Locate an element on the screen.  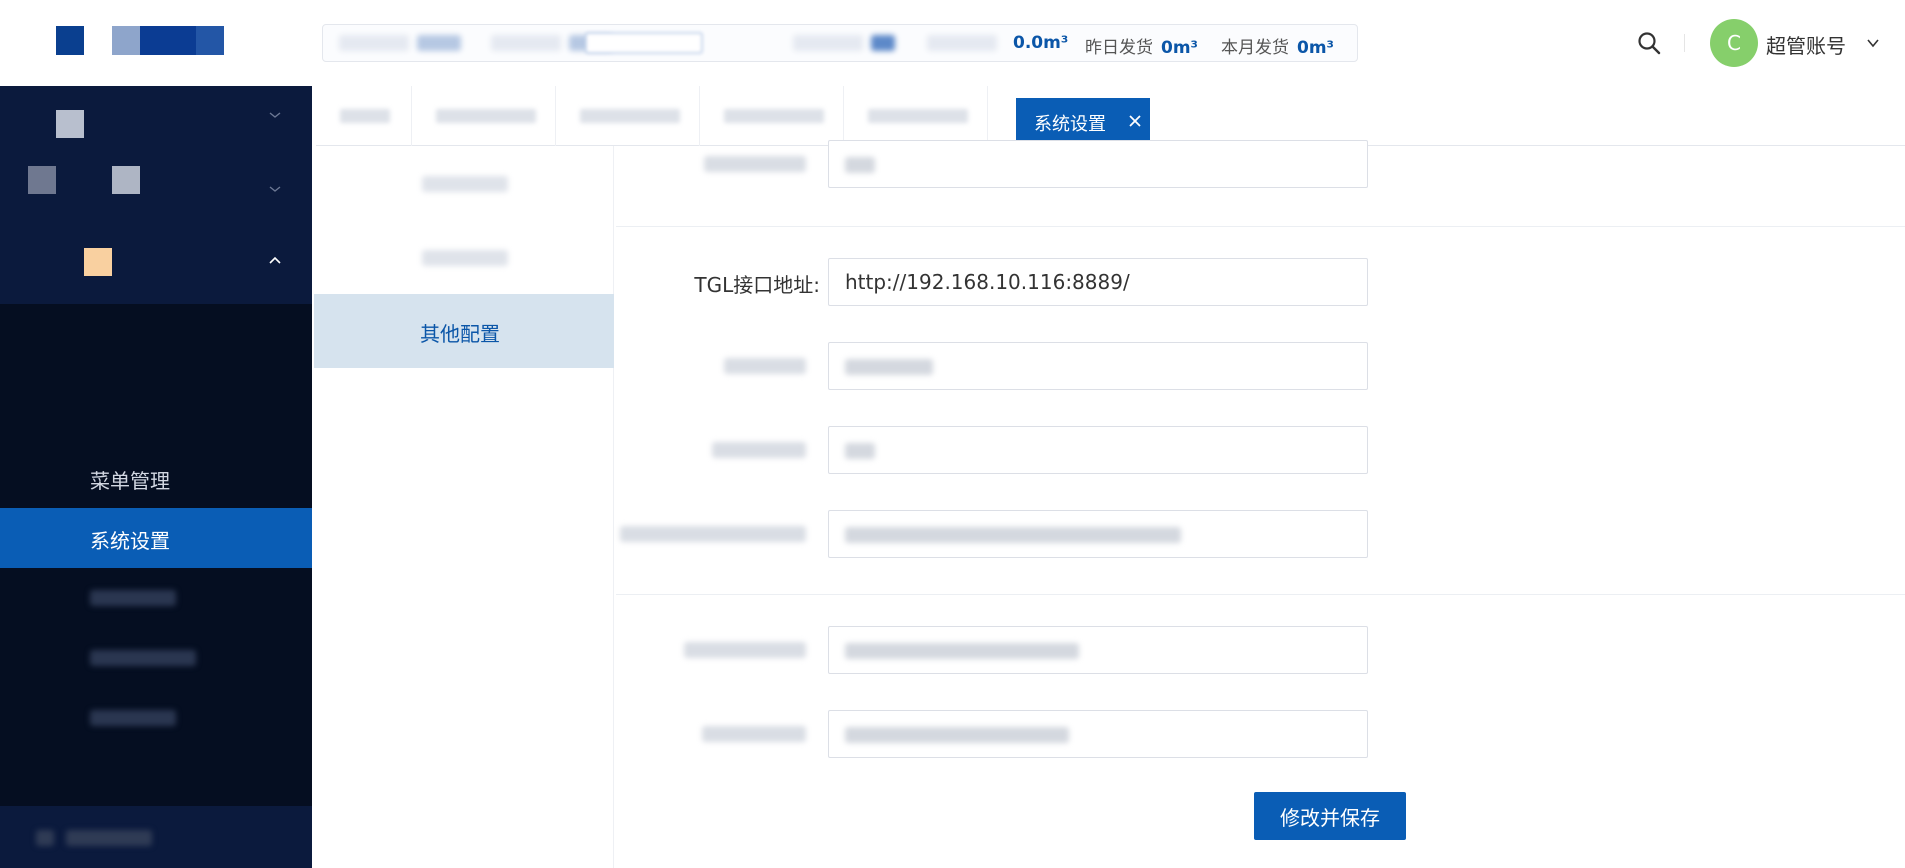
page-tabs: 系统设置 is located at coordinates (1110, 116).